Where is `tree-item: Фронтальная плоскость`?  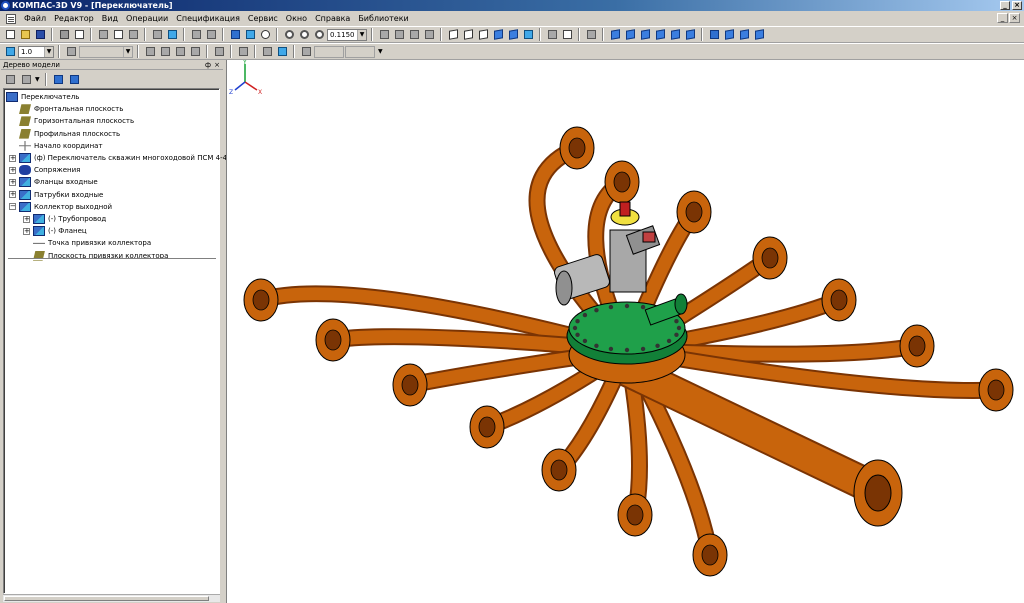
tree-item: Фронтальная плоскость is located at coordinates (66, 109).